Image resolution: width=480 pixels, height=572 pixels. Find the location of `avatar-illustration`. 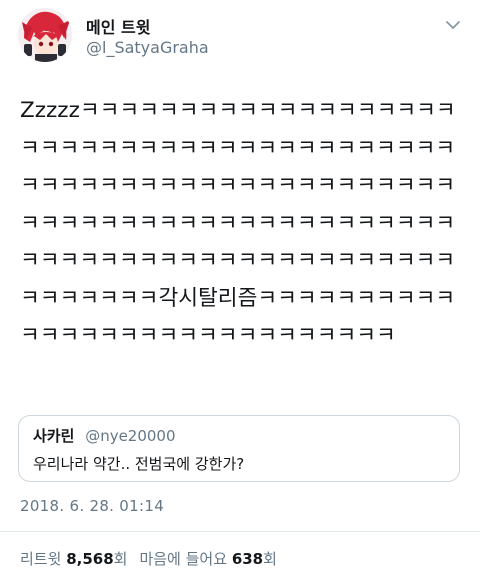

avatar-illustration is located at coordinates (45, 35).